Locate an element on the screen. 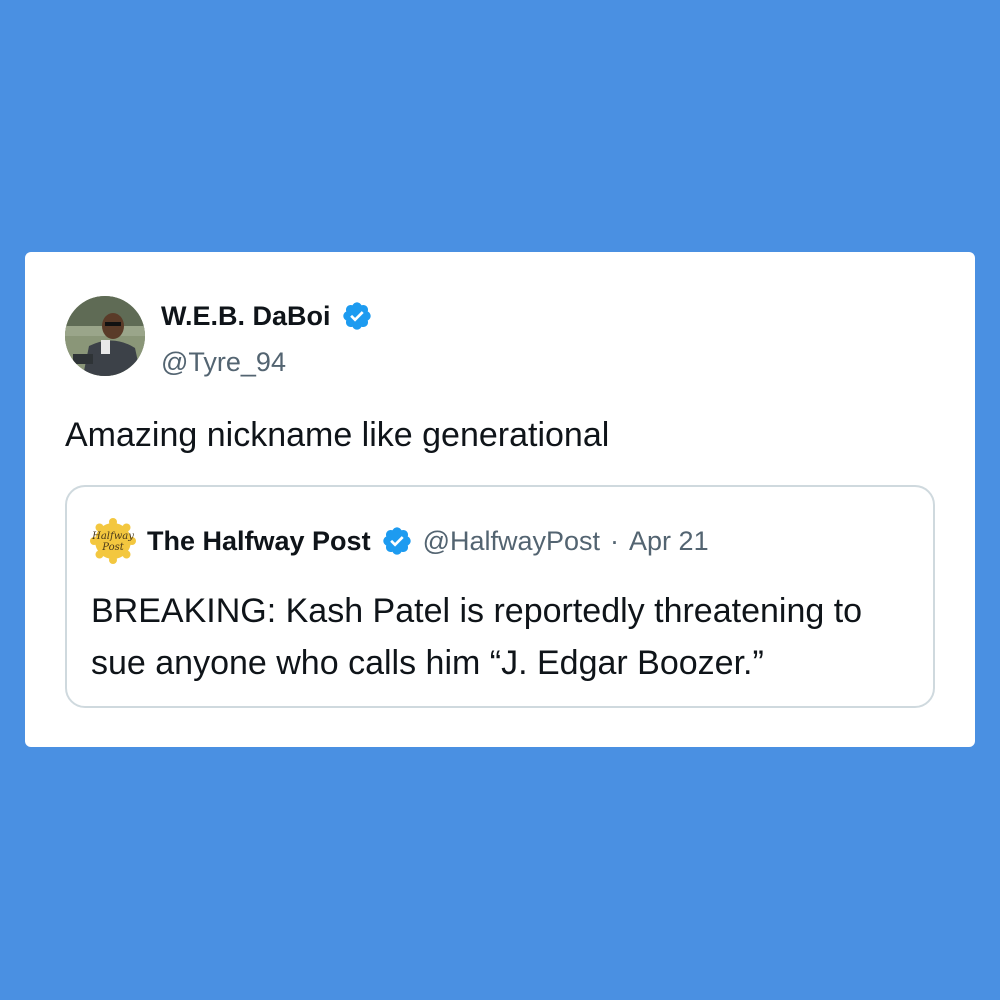 Image resolution: width=1000 pixels, height=1000 pixels. author-avatar is located at coordinates (105, 336).